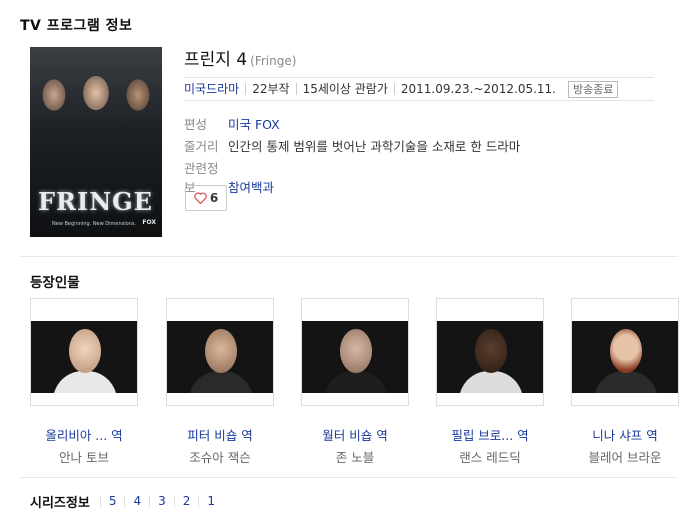  Describe the element at coordinates (76, 26) in the screenshot. I see `section-header: TV 프로그램 정보` at that location.